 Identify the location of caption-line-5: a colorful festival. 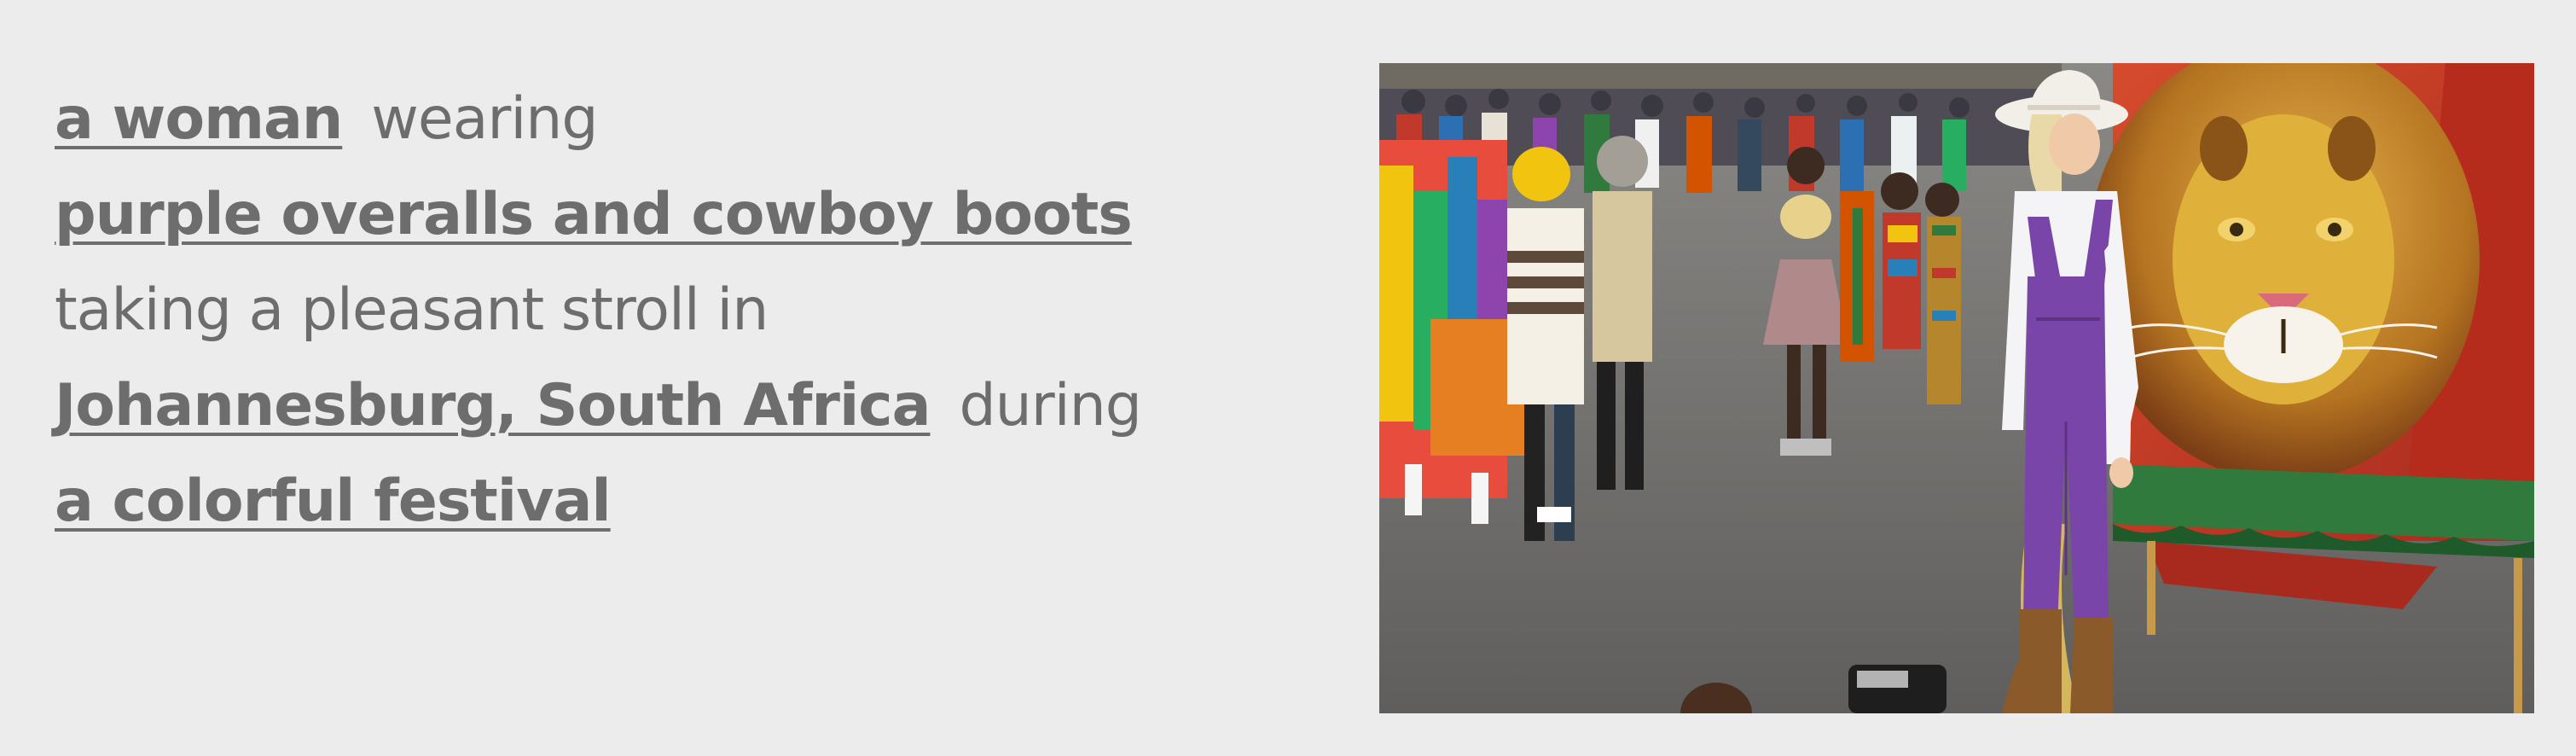
(694, 502).